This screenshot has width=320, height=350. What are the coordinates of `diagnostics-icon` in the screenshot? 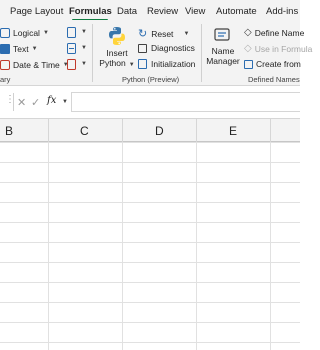 It's located at (142, 48).